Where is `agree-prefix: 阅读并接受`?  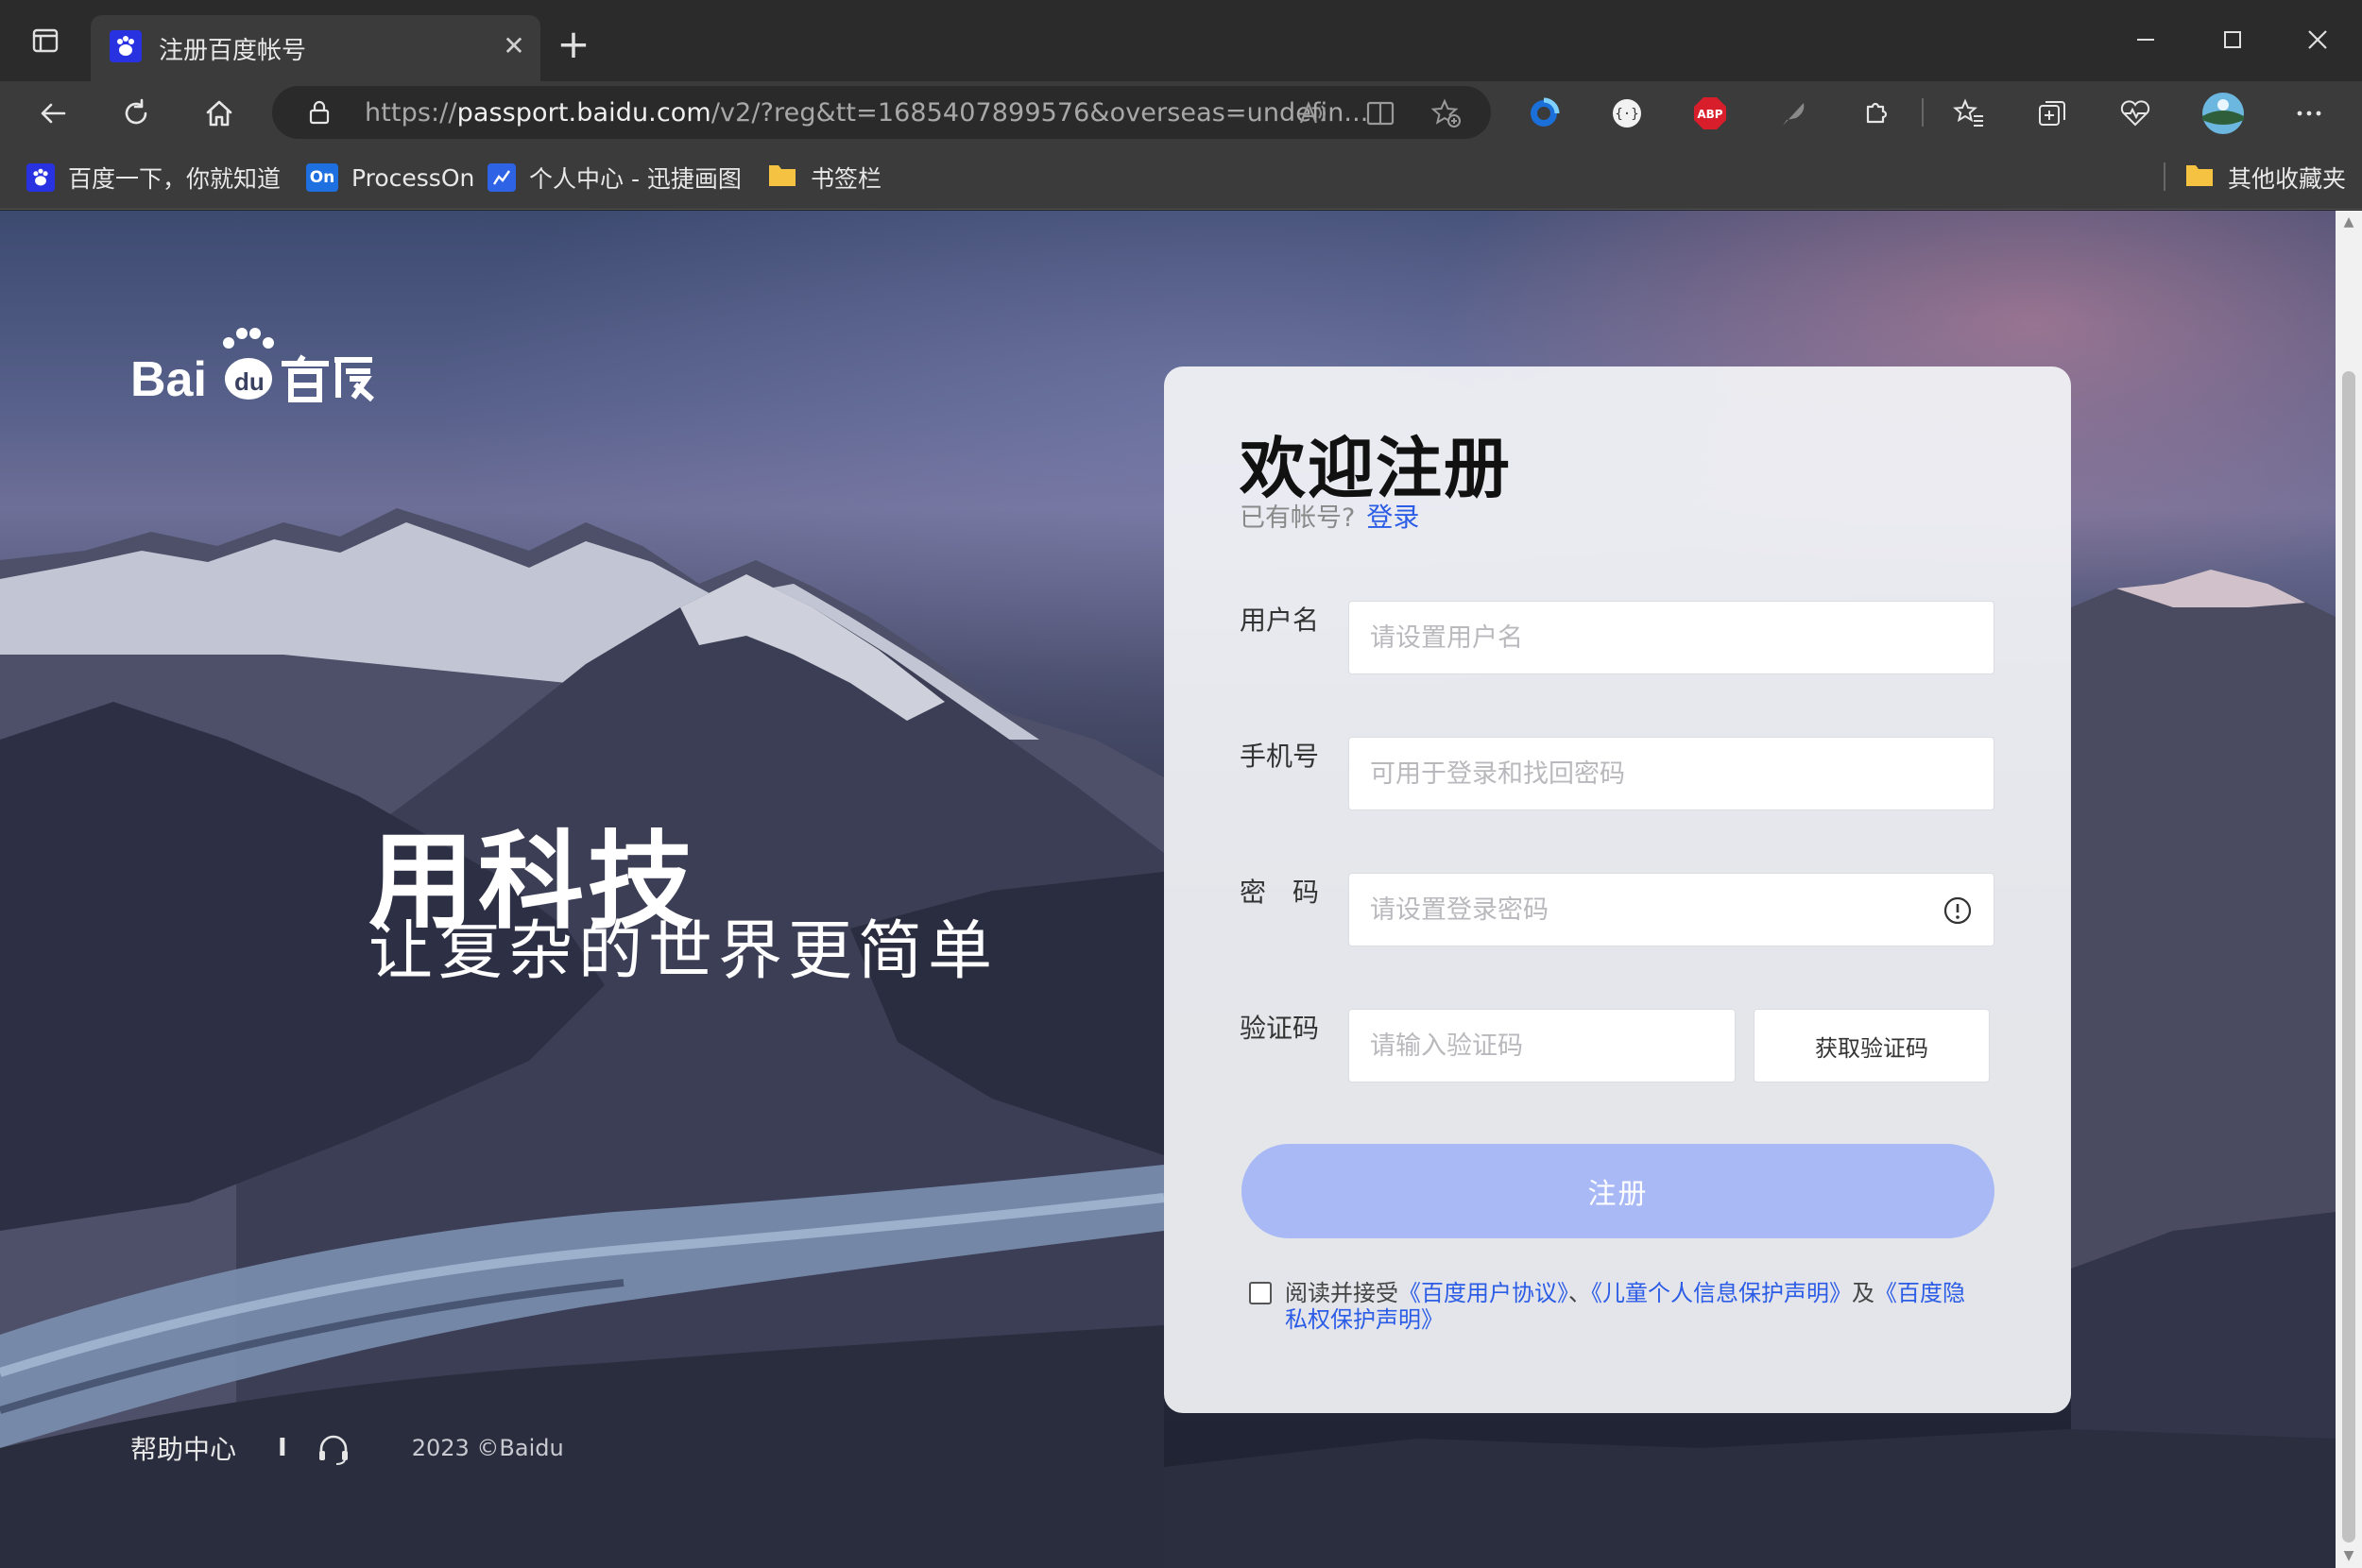
agree-prefix: 阅读并接受 is located at coordinates (1341, 1293).